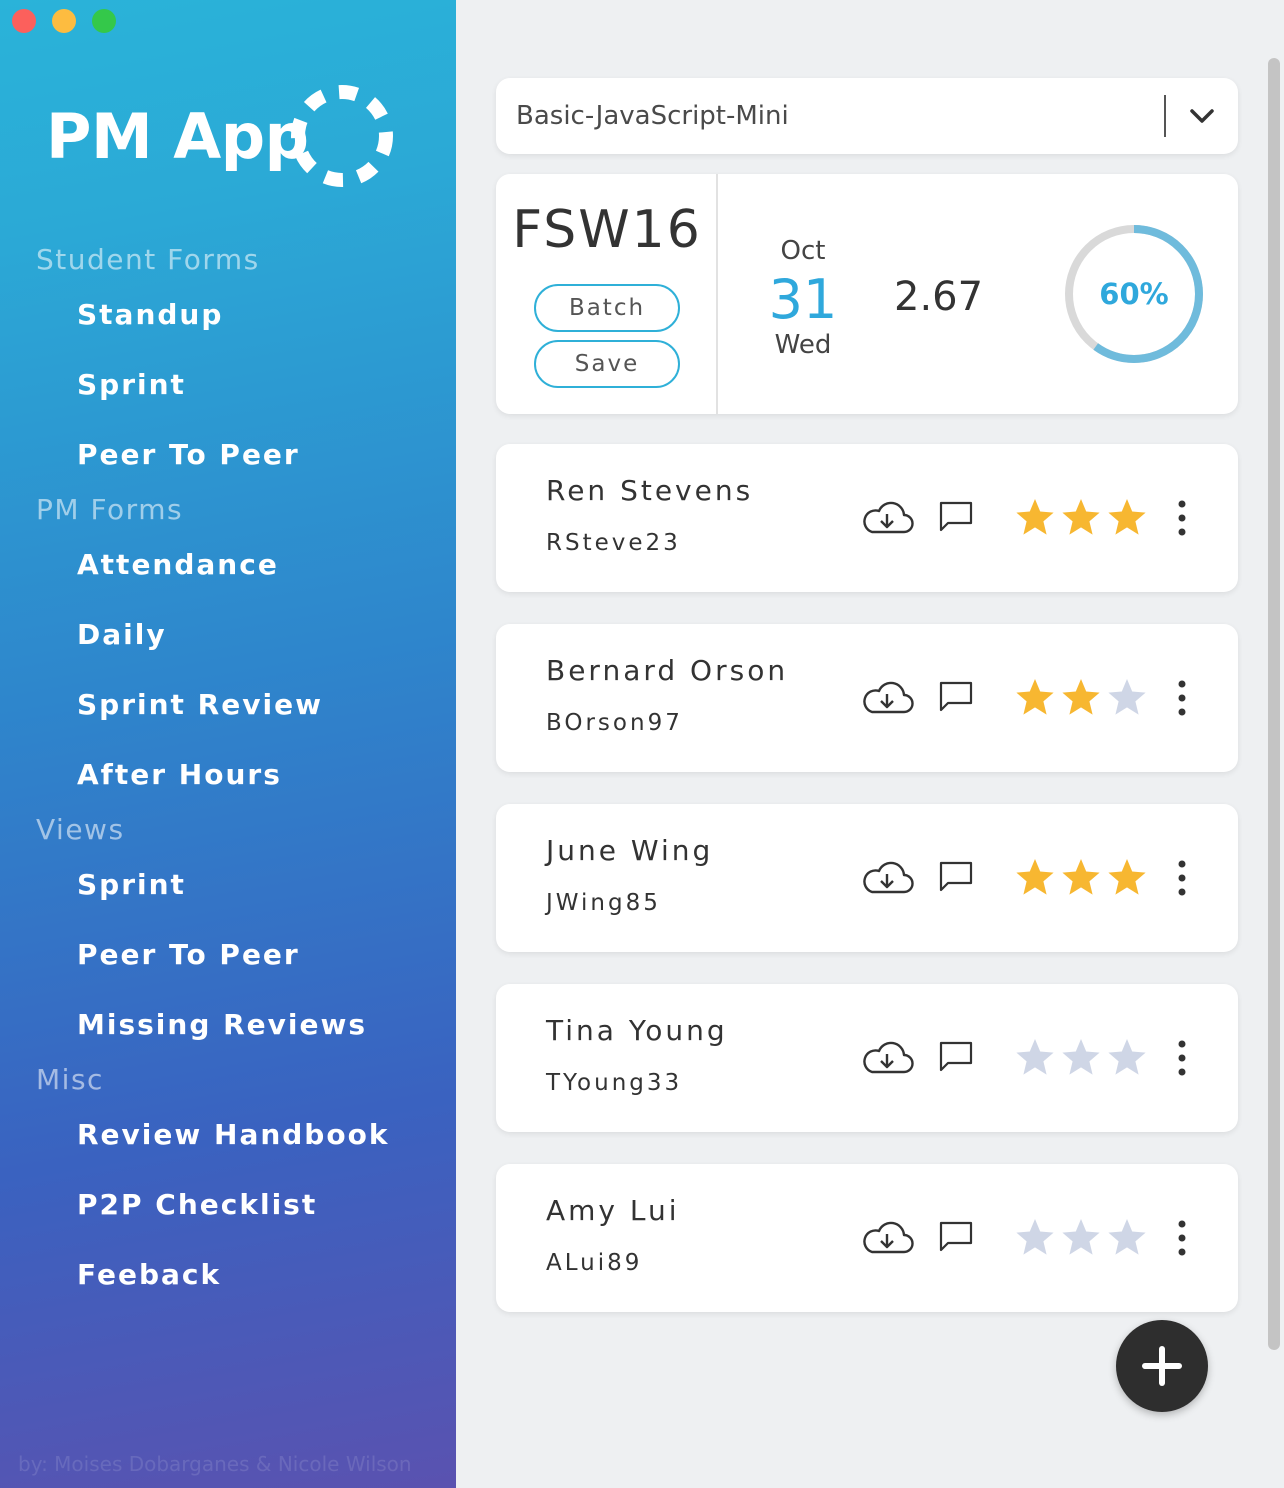  What do you see at coordinates (177, 136) in the screenshot?
I see `app-title: PM App` at bounding box center [177, 136].